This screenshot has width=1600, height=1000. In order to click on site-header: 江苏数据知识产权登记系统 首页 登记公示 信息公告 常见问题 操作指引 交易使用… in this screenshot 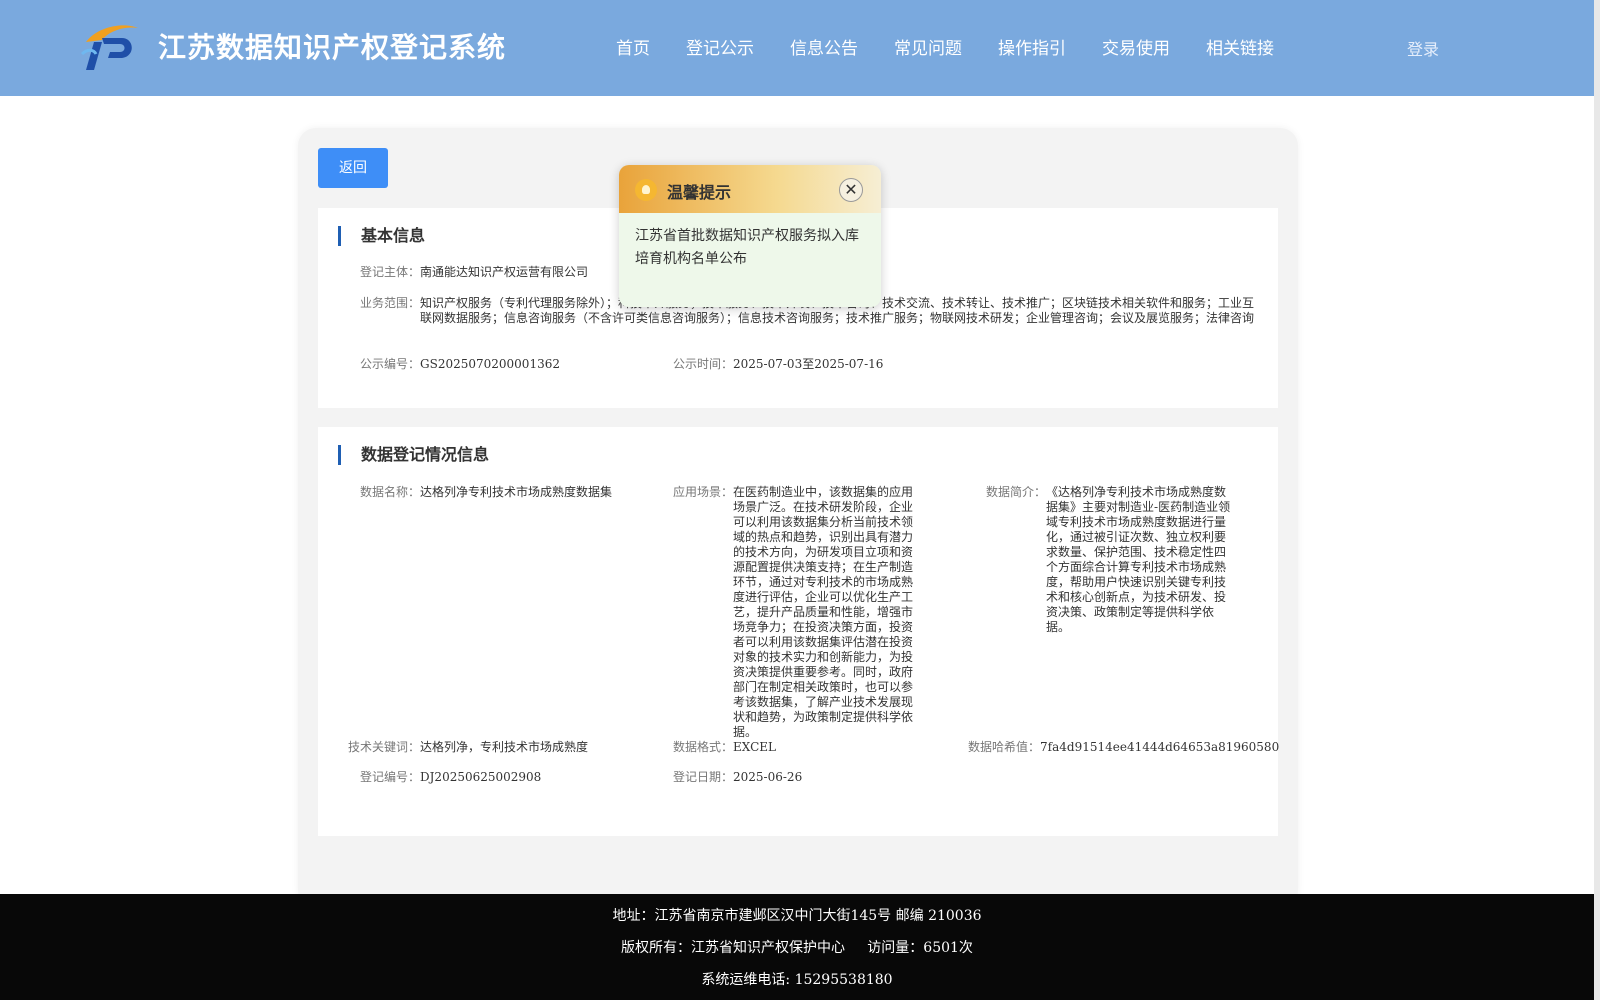, I will do `click(797, 48)`.